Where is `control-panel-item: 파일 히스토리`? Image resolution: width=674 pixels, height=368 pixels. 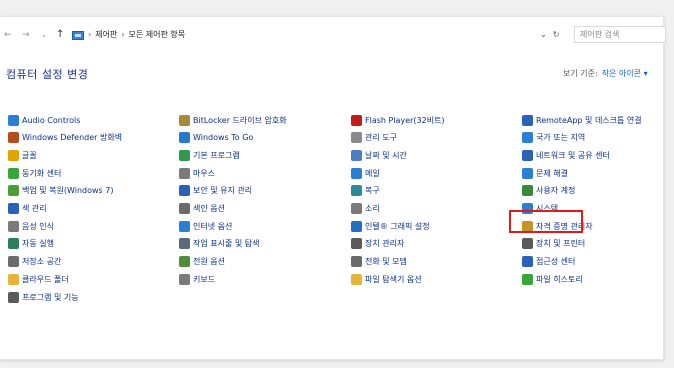
control-panel-item: 파일 히스토리 is located at coordinates (552, 279).